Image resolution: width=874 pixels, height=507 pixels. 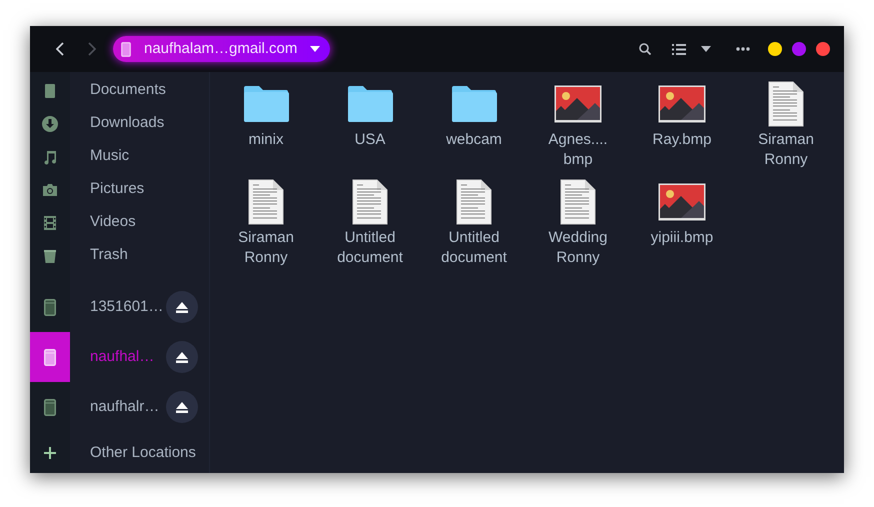 I want to click on plus-icon, so click(x=50, y=453).